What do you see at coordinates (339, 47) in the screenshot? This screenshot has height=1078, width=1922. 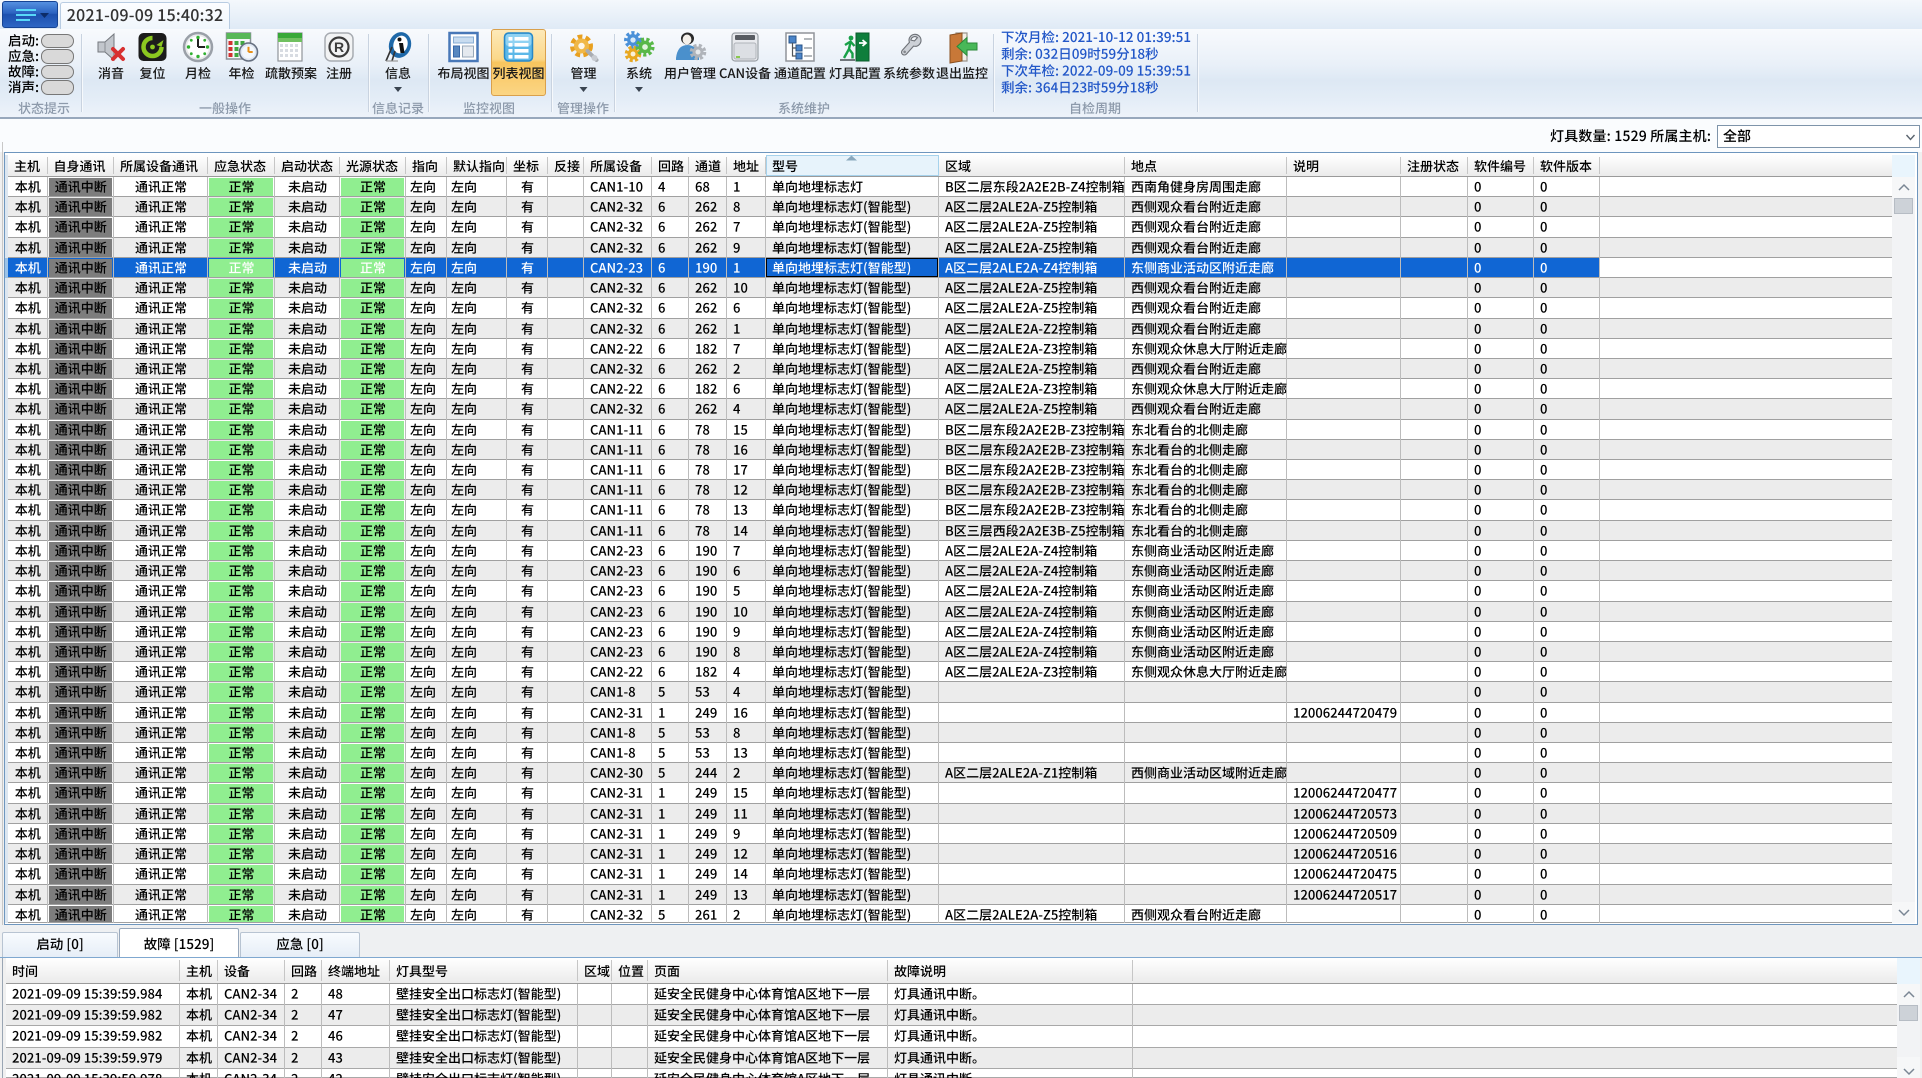 I see `svg-text: R` at bounding box center [339, 47].